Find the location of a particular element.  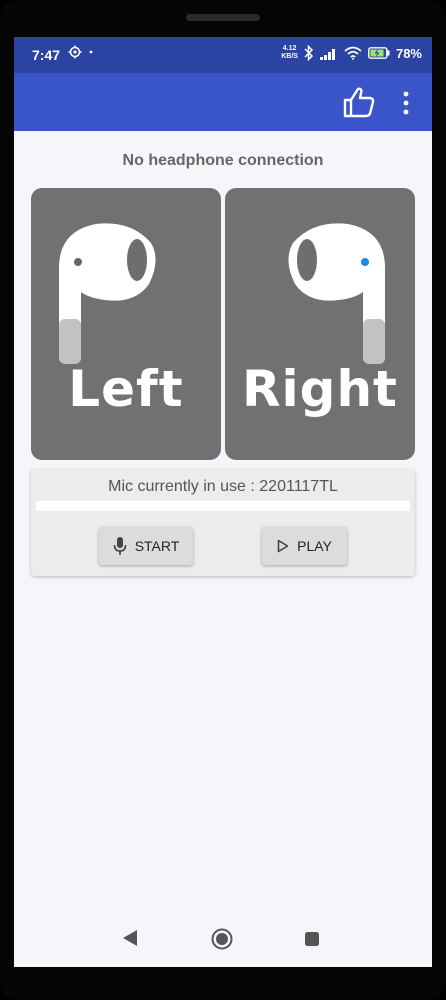

left-label: Left is located at coordinates (126, 389).